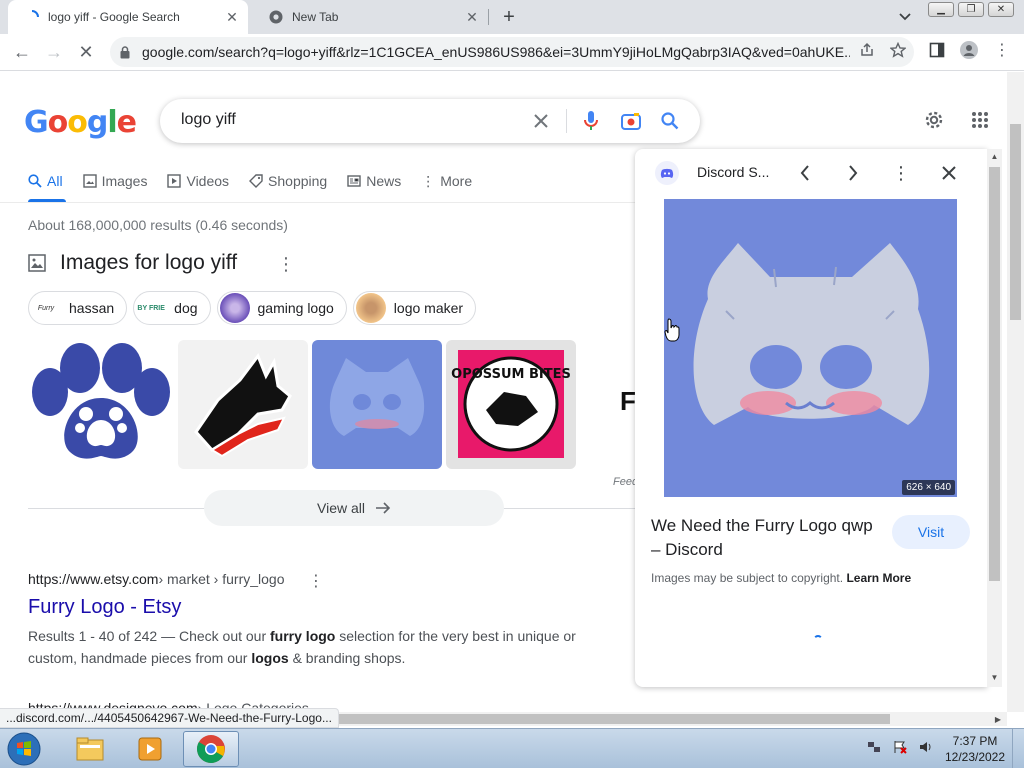 This screenshot has width=1024, height=768. What do you see at coordinates (900, 747) in the screenshot?
I see `action-center-flag-icon` at bounding box center [900, 747].